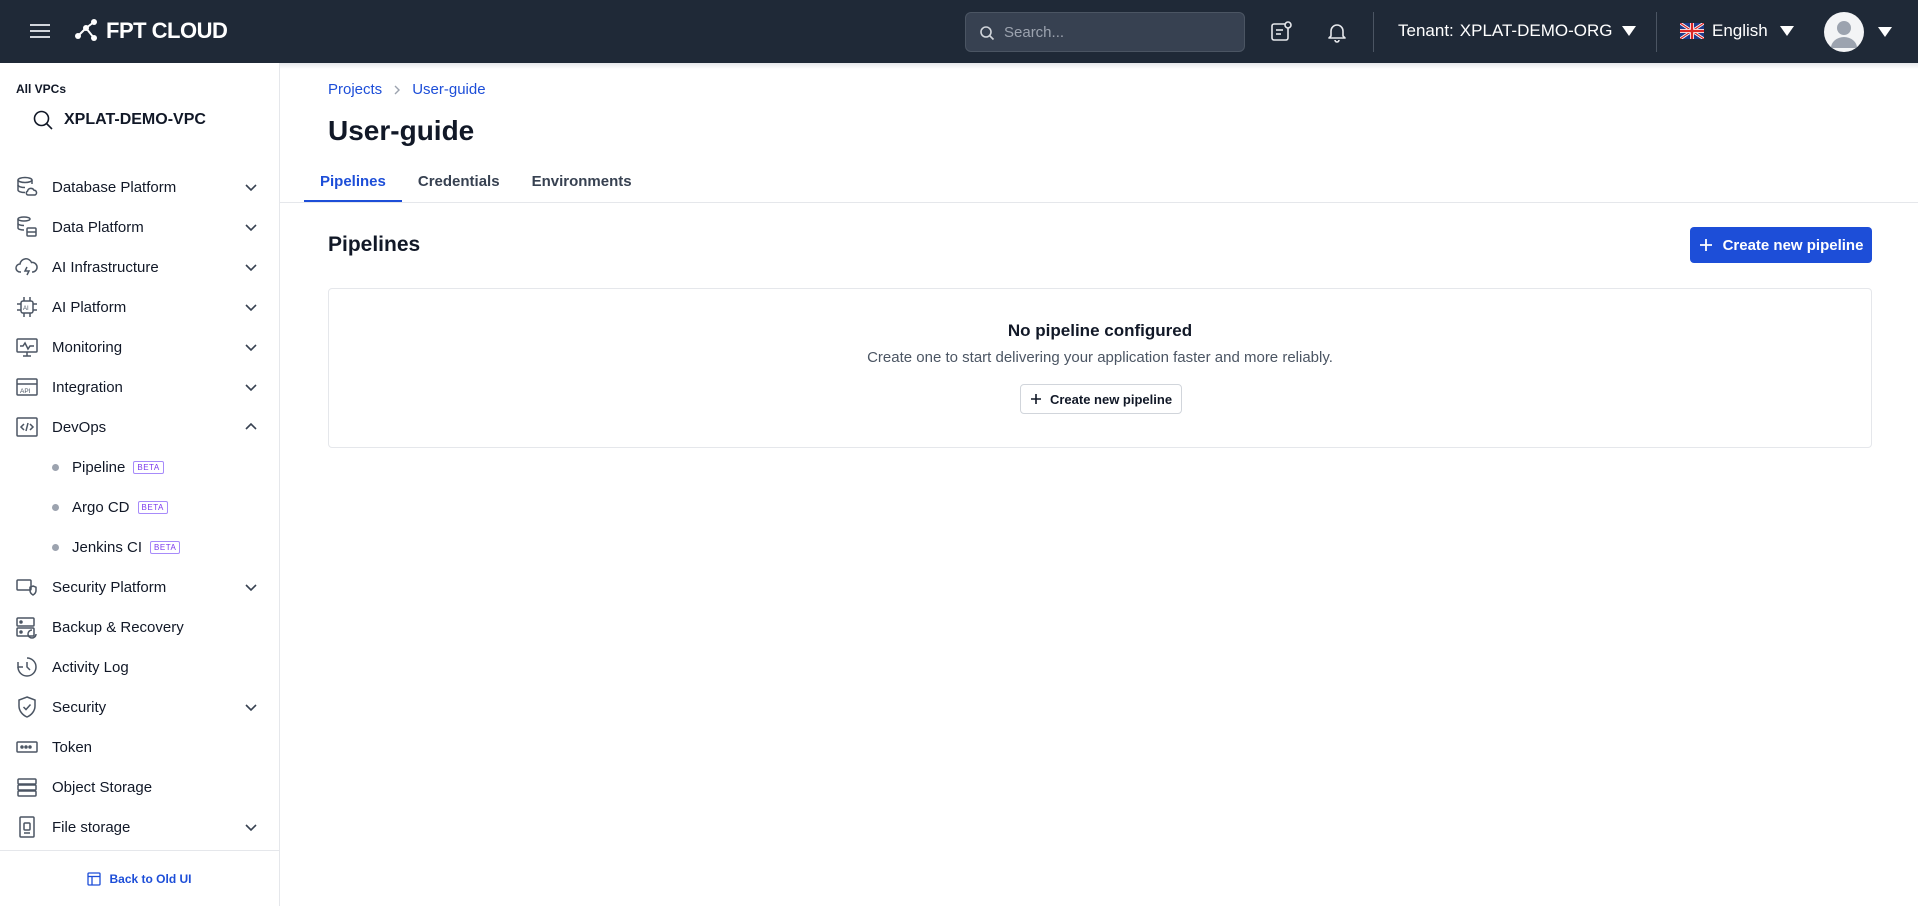 Image resolution: width=1918 pixels, height=906 pixels. I want to click on breadcrumb-current: User-guide, so click(448, 89).